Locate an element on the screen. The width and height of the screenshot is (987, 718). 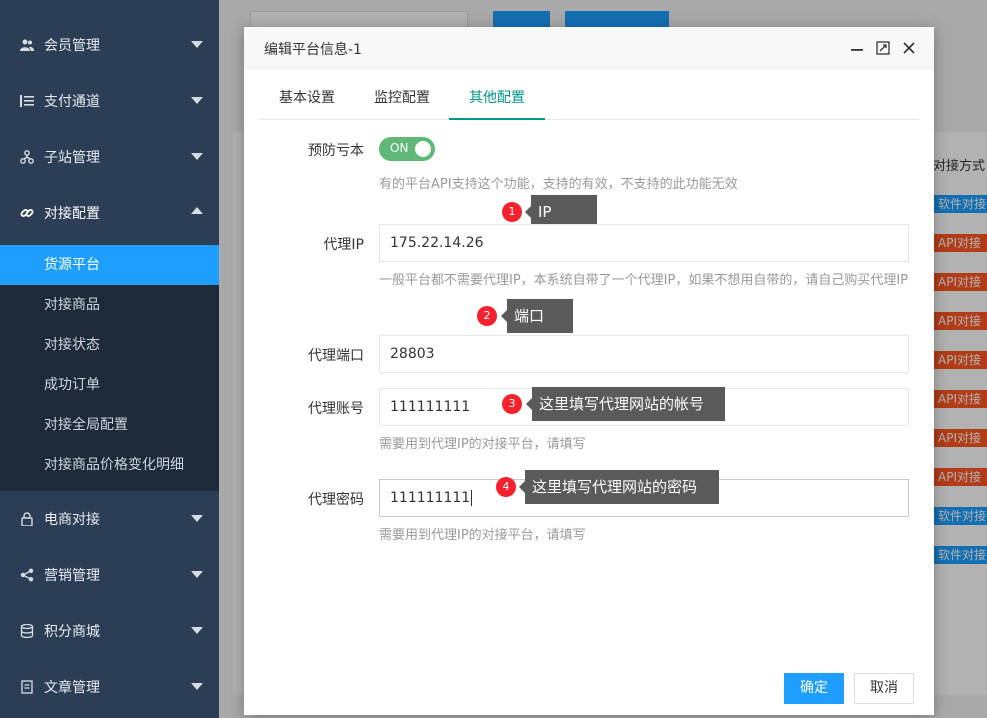
prevent-loss-label: 预防亏本 is located at coordinates (336, 151).